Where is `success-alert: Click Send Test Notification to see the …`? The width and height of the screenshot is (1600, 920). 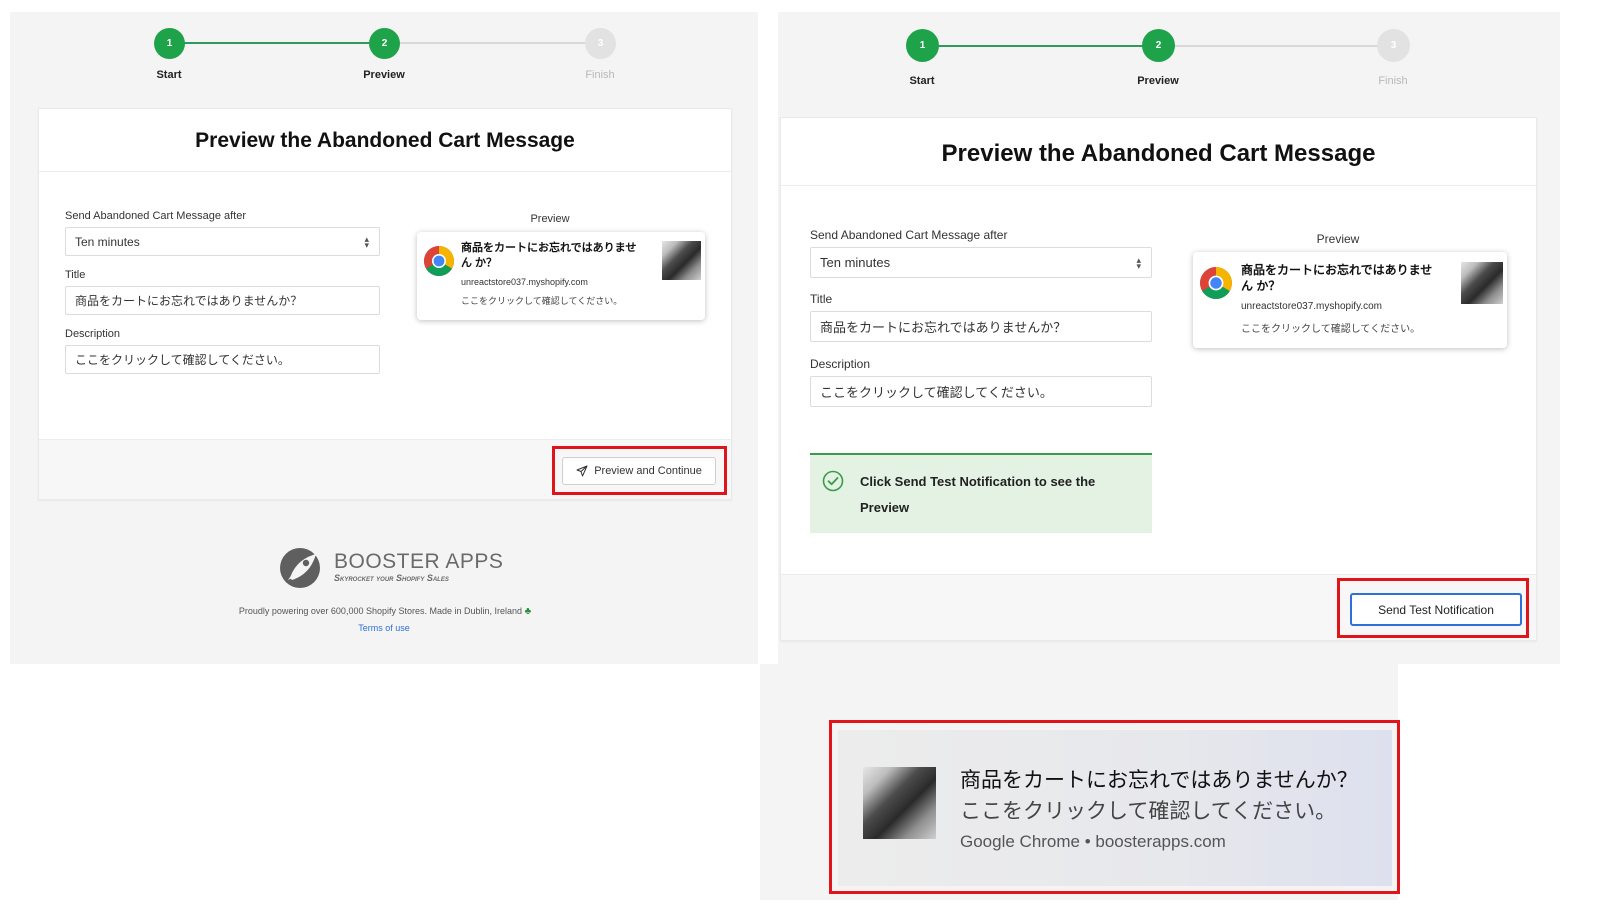
success-alert: Click Send Test Notification to see the … is located at coordinates (981, 493).